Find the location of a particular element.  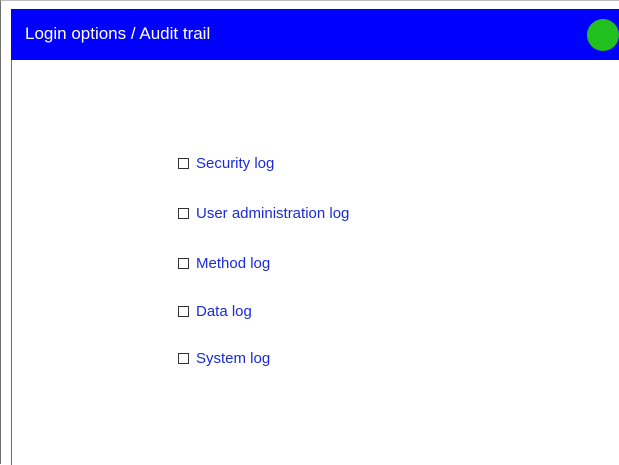

page-title: Login options / Audit trail is located at coordinates (118, 33).